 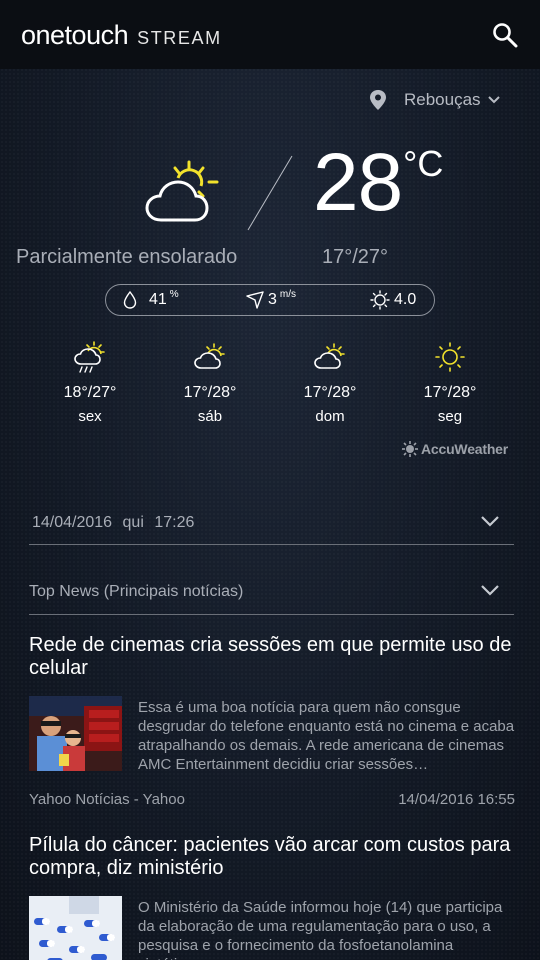 What do you see at coordinates (158, 299) in the screenshot?
I see `humidity-value: 41` at bounding box center [158, 299].